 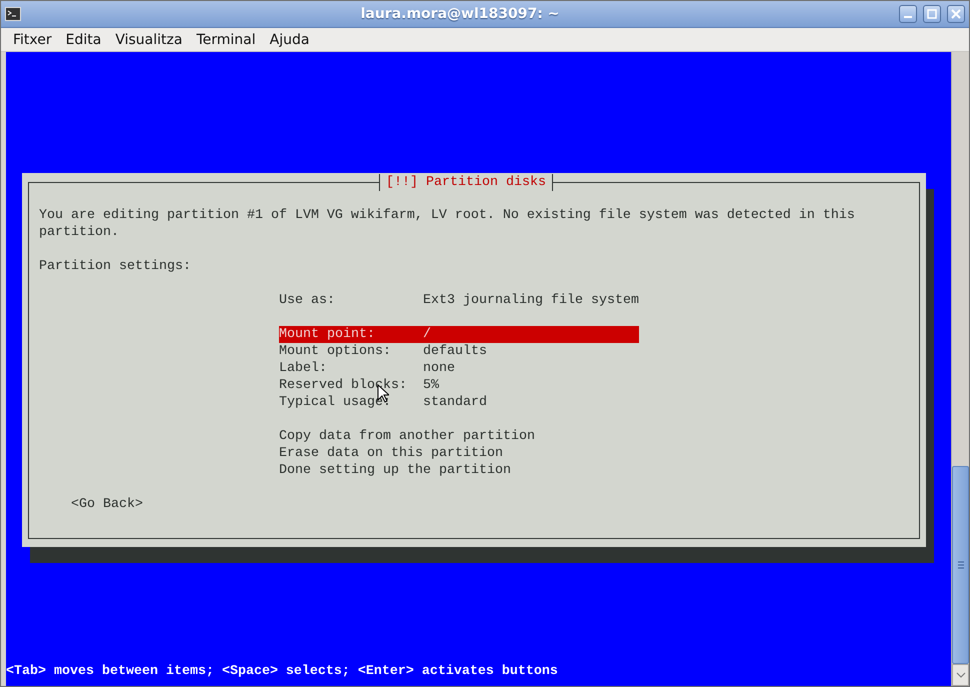 I want to click on maximize-icon, so click(x=932, y=14).